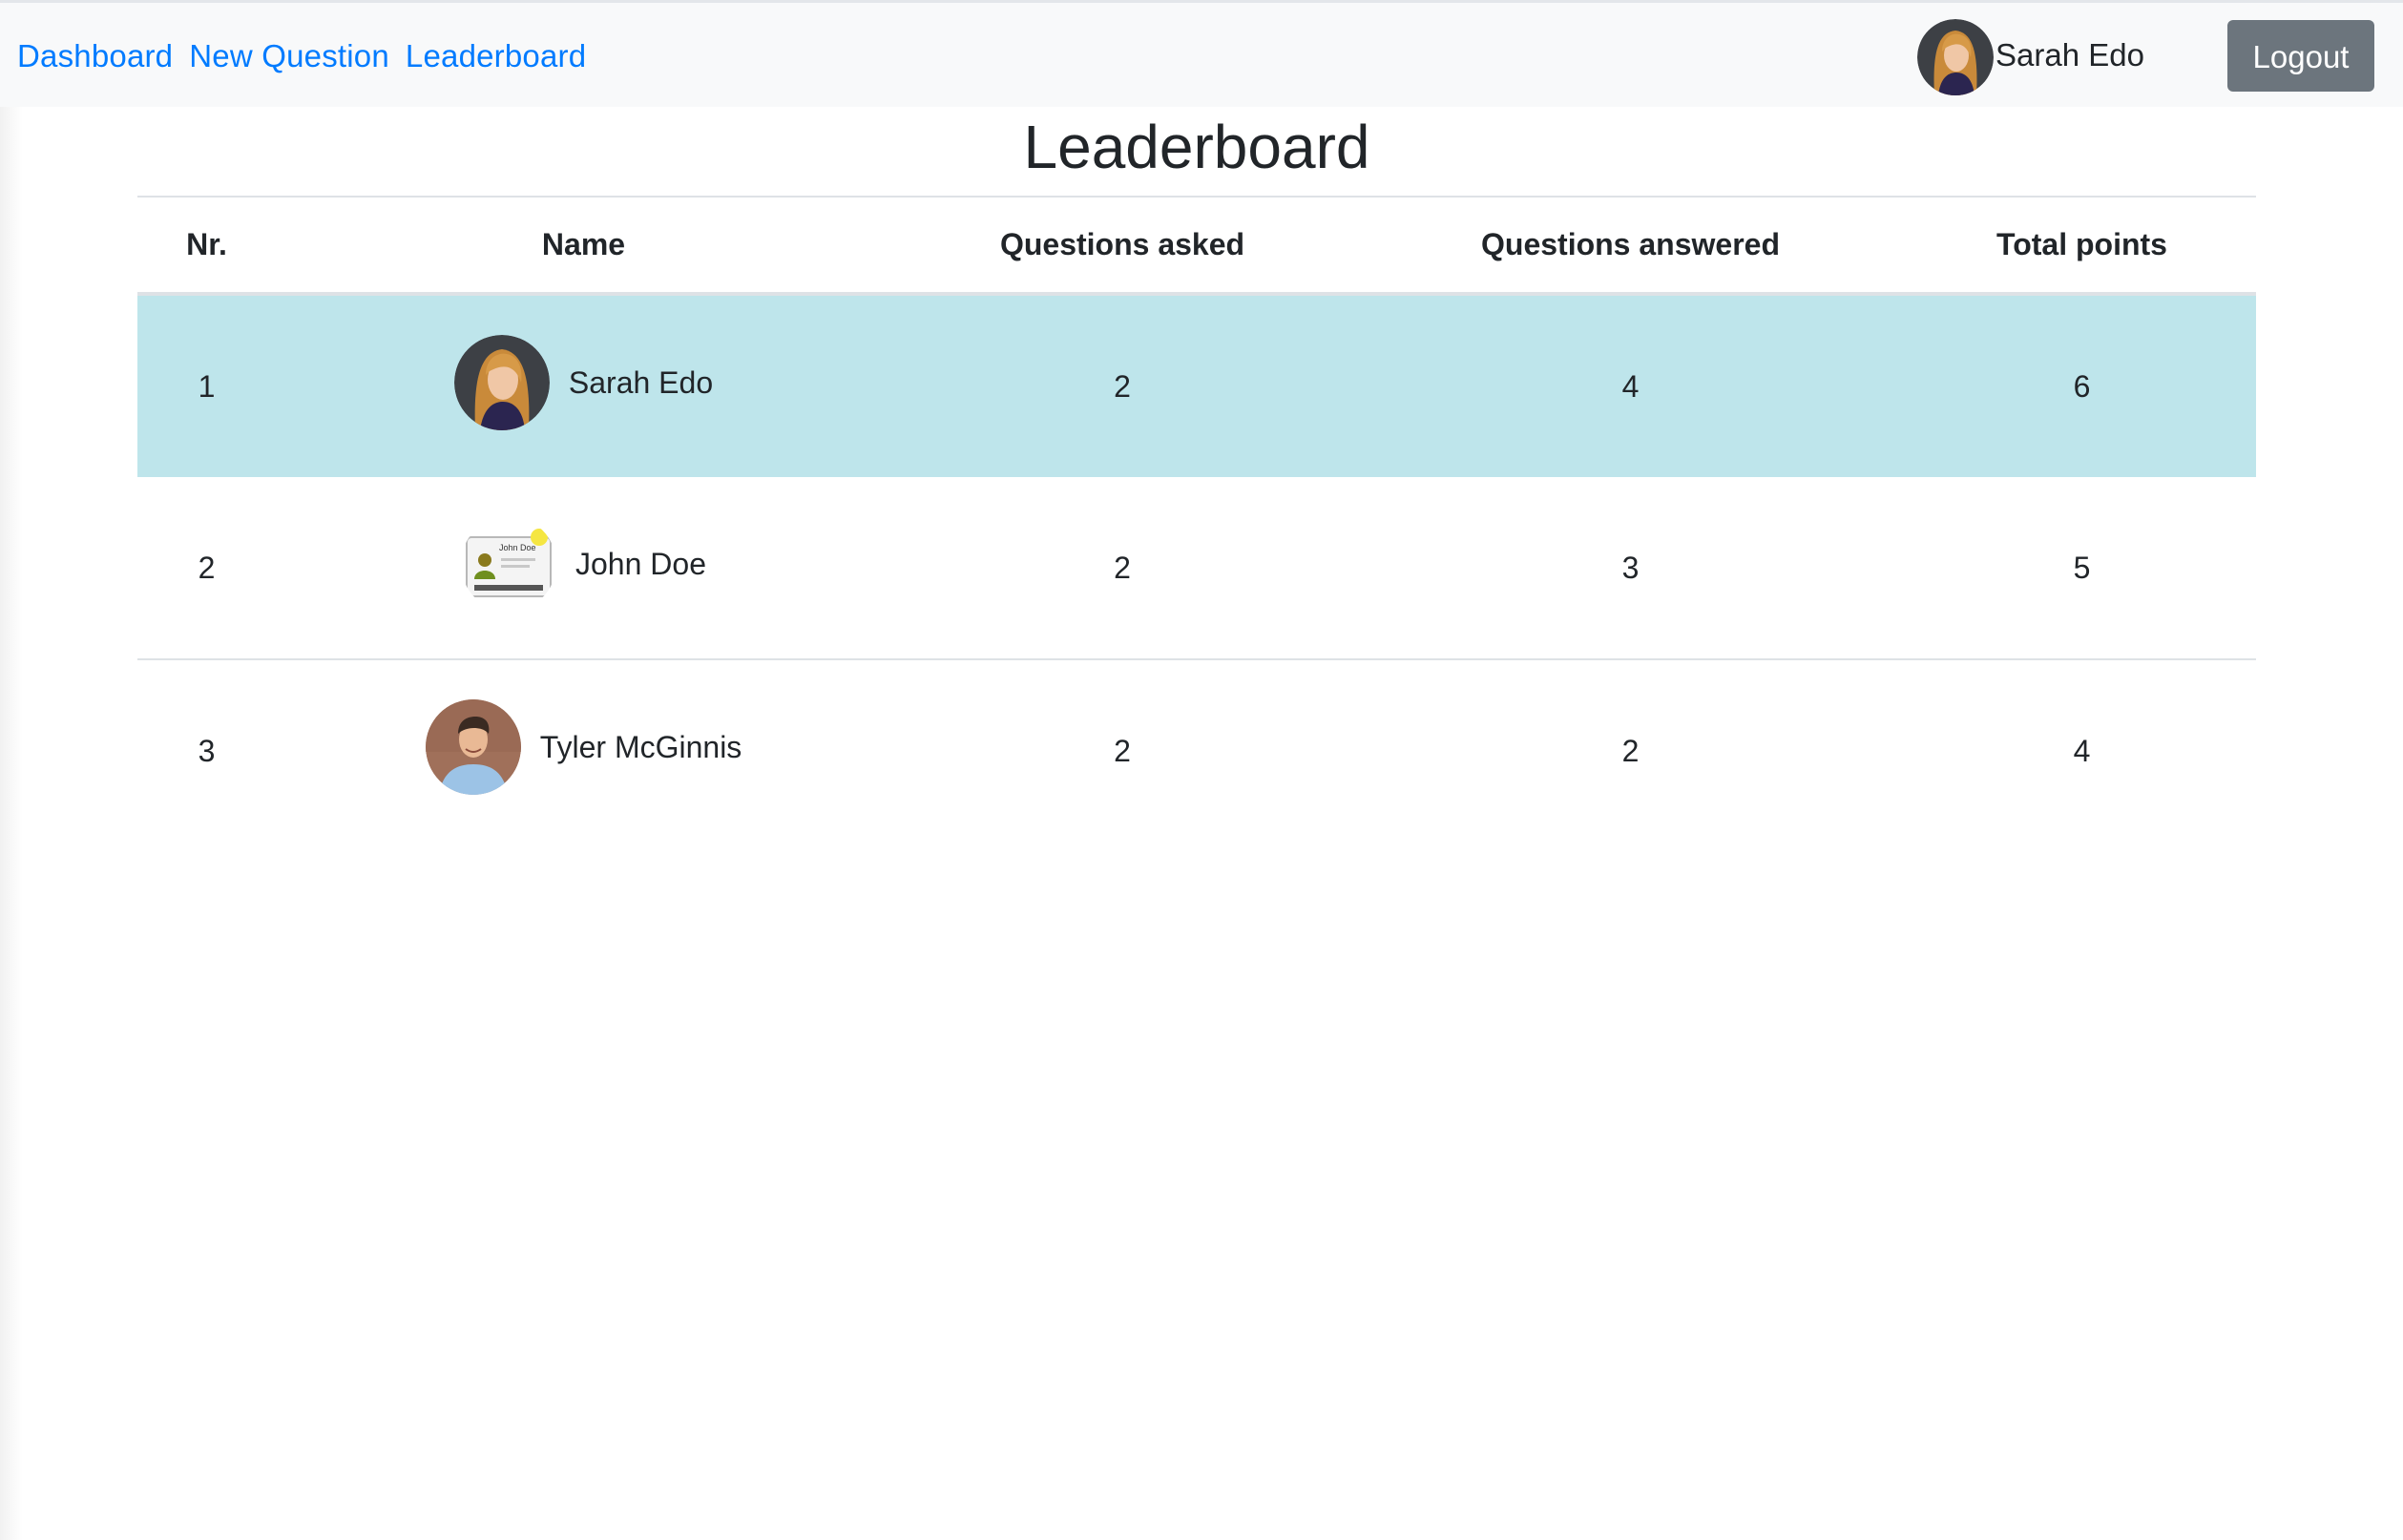 Image resolution: width=2403 pixels, height=1540 pixels. I want to click on header-questions-asked: Questions asked, so click(1122, 246).